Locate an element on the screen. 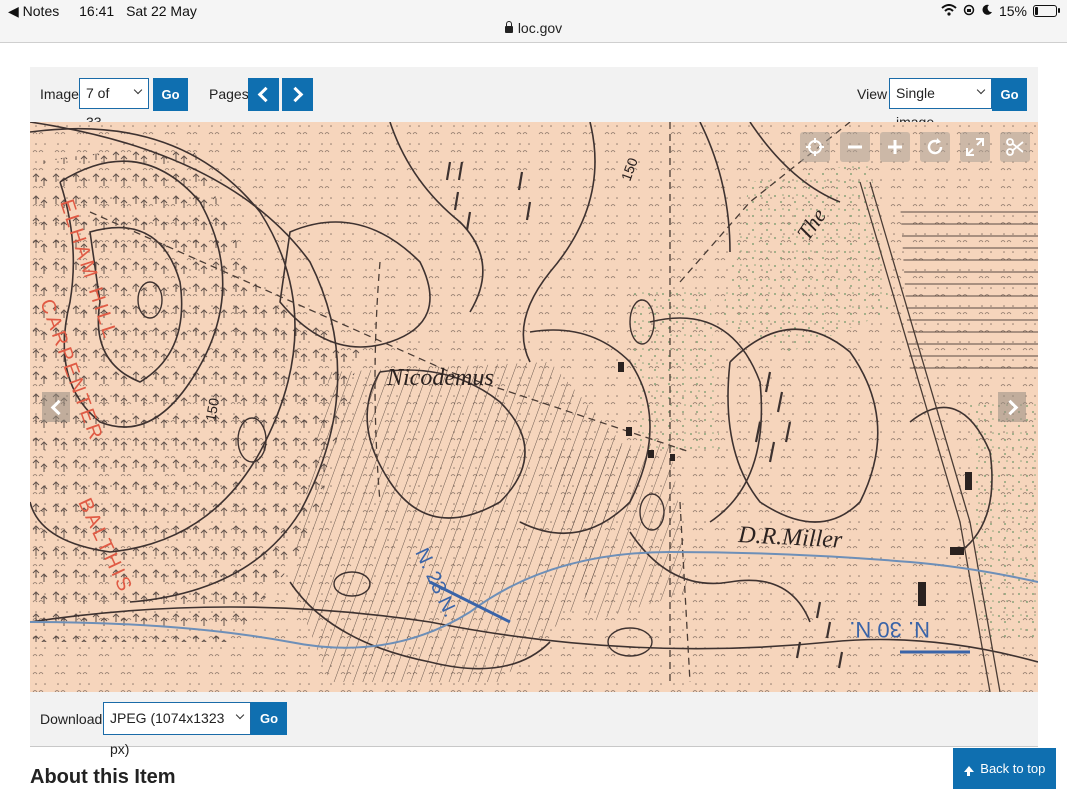 This screenshot has height=800, width=1067. fullscreen-icon is located at coordinates (975, 147).